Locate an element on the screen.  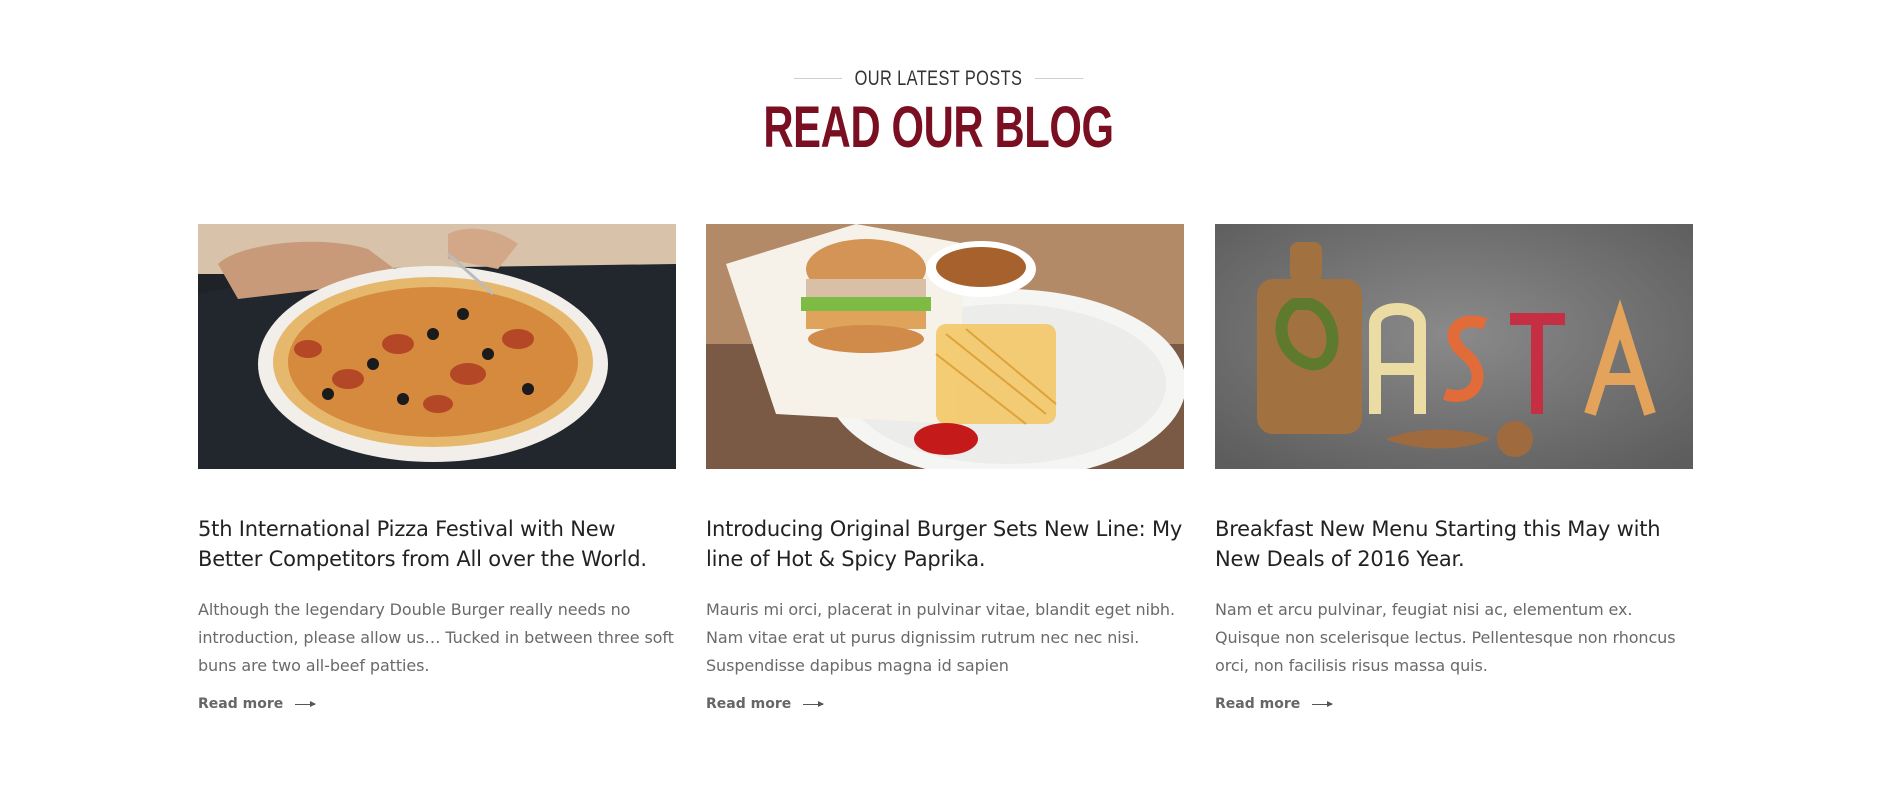
pasta-photo is located at coordinates (1454, 346).